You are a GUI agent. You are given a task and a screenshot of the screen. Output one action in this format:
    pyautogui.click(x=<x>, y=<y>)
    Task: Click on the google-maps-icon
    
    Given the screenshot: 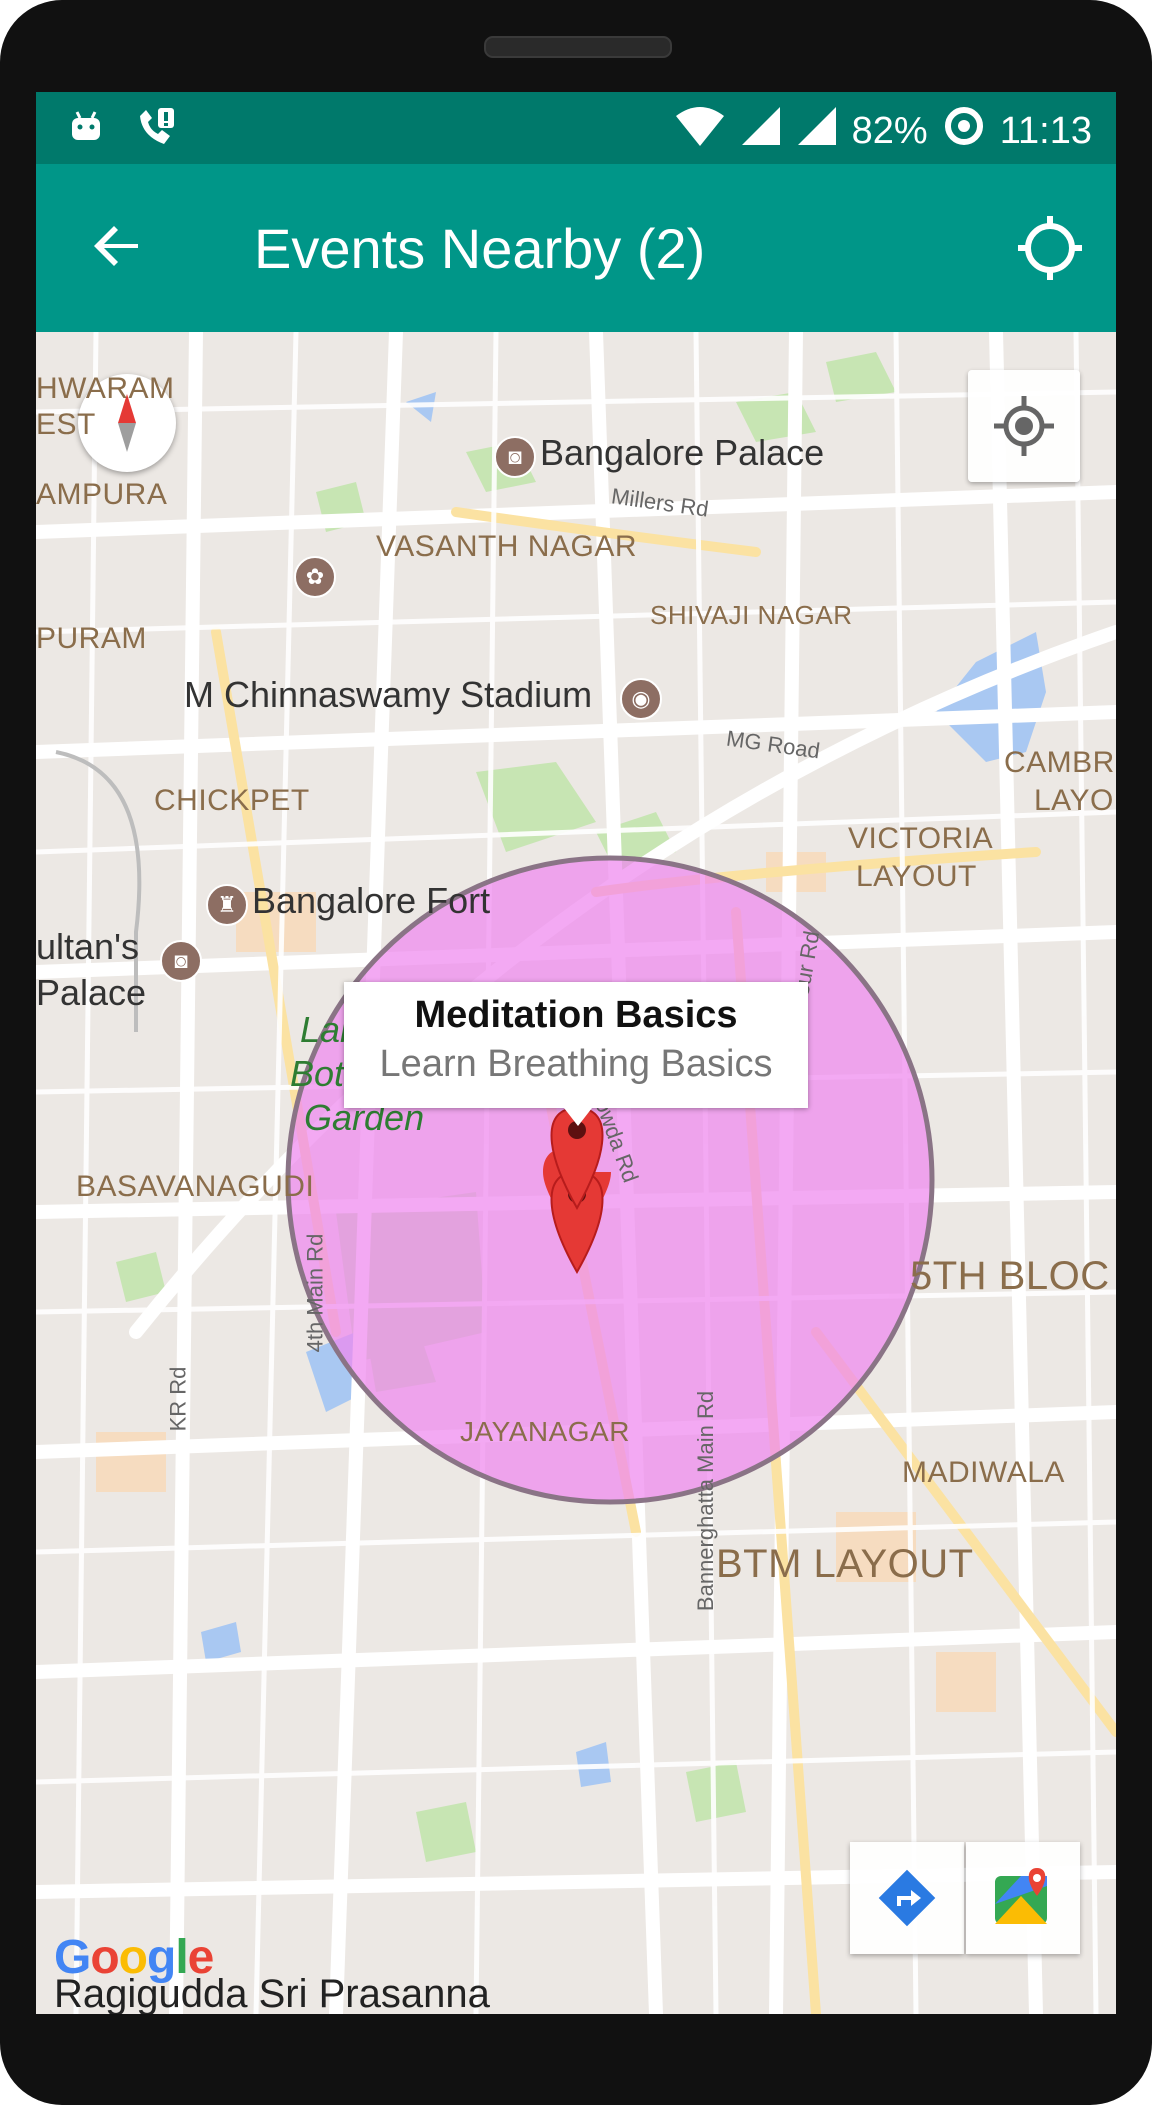 What is the action you would take?
    pyautogui.click(x=1021, y=1896)
    